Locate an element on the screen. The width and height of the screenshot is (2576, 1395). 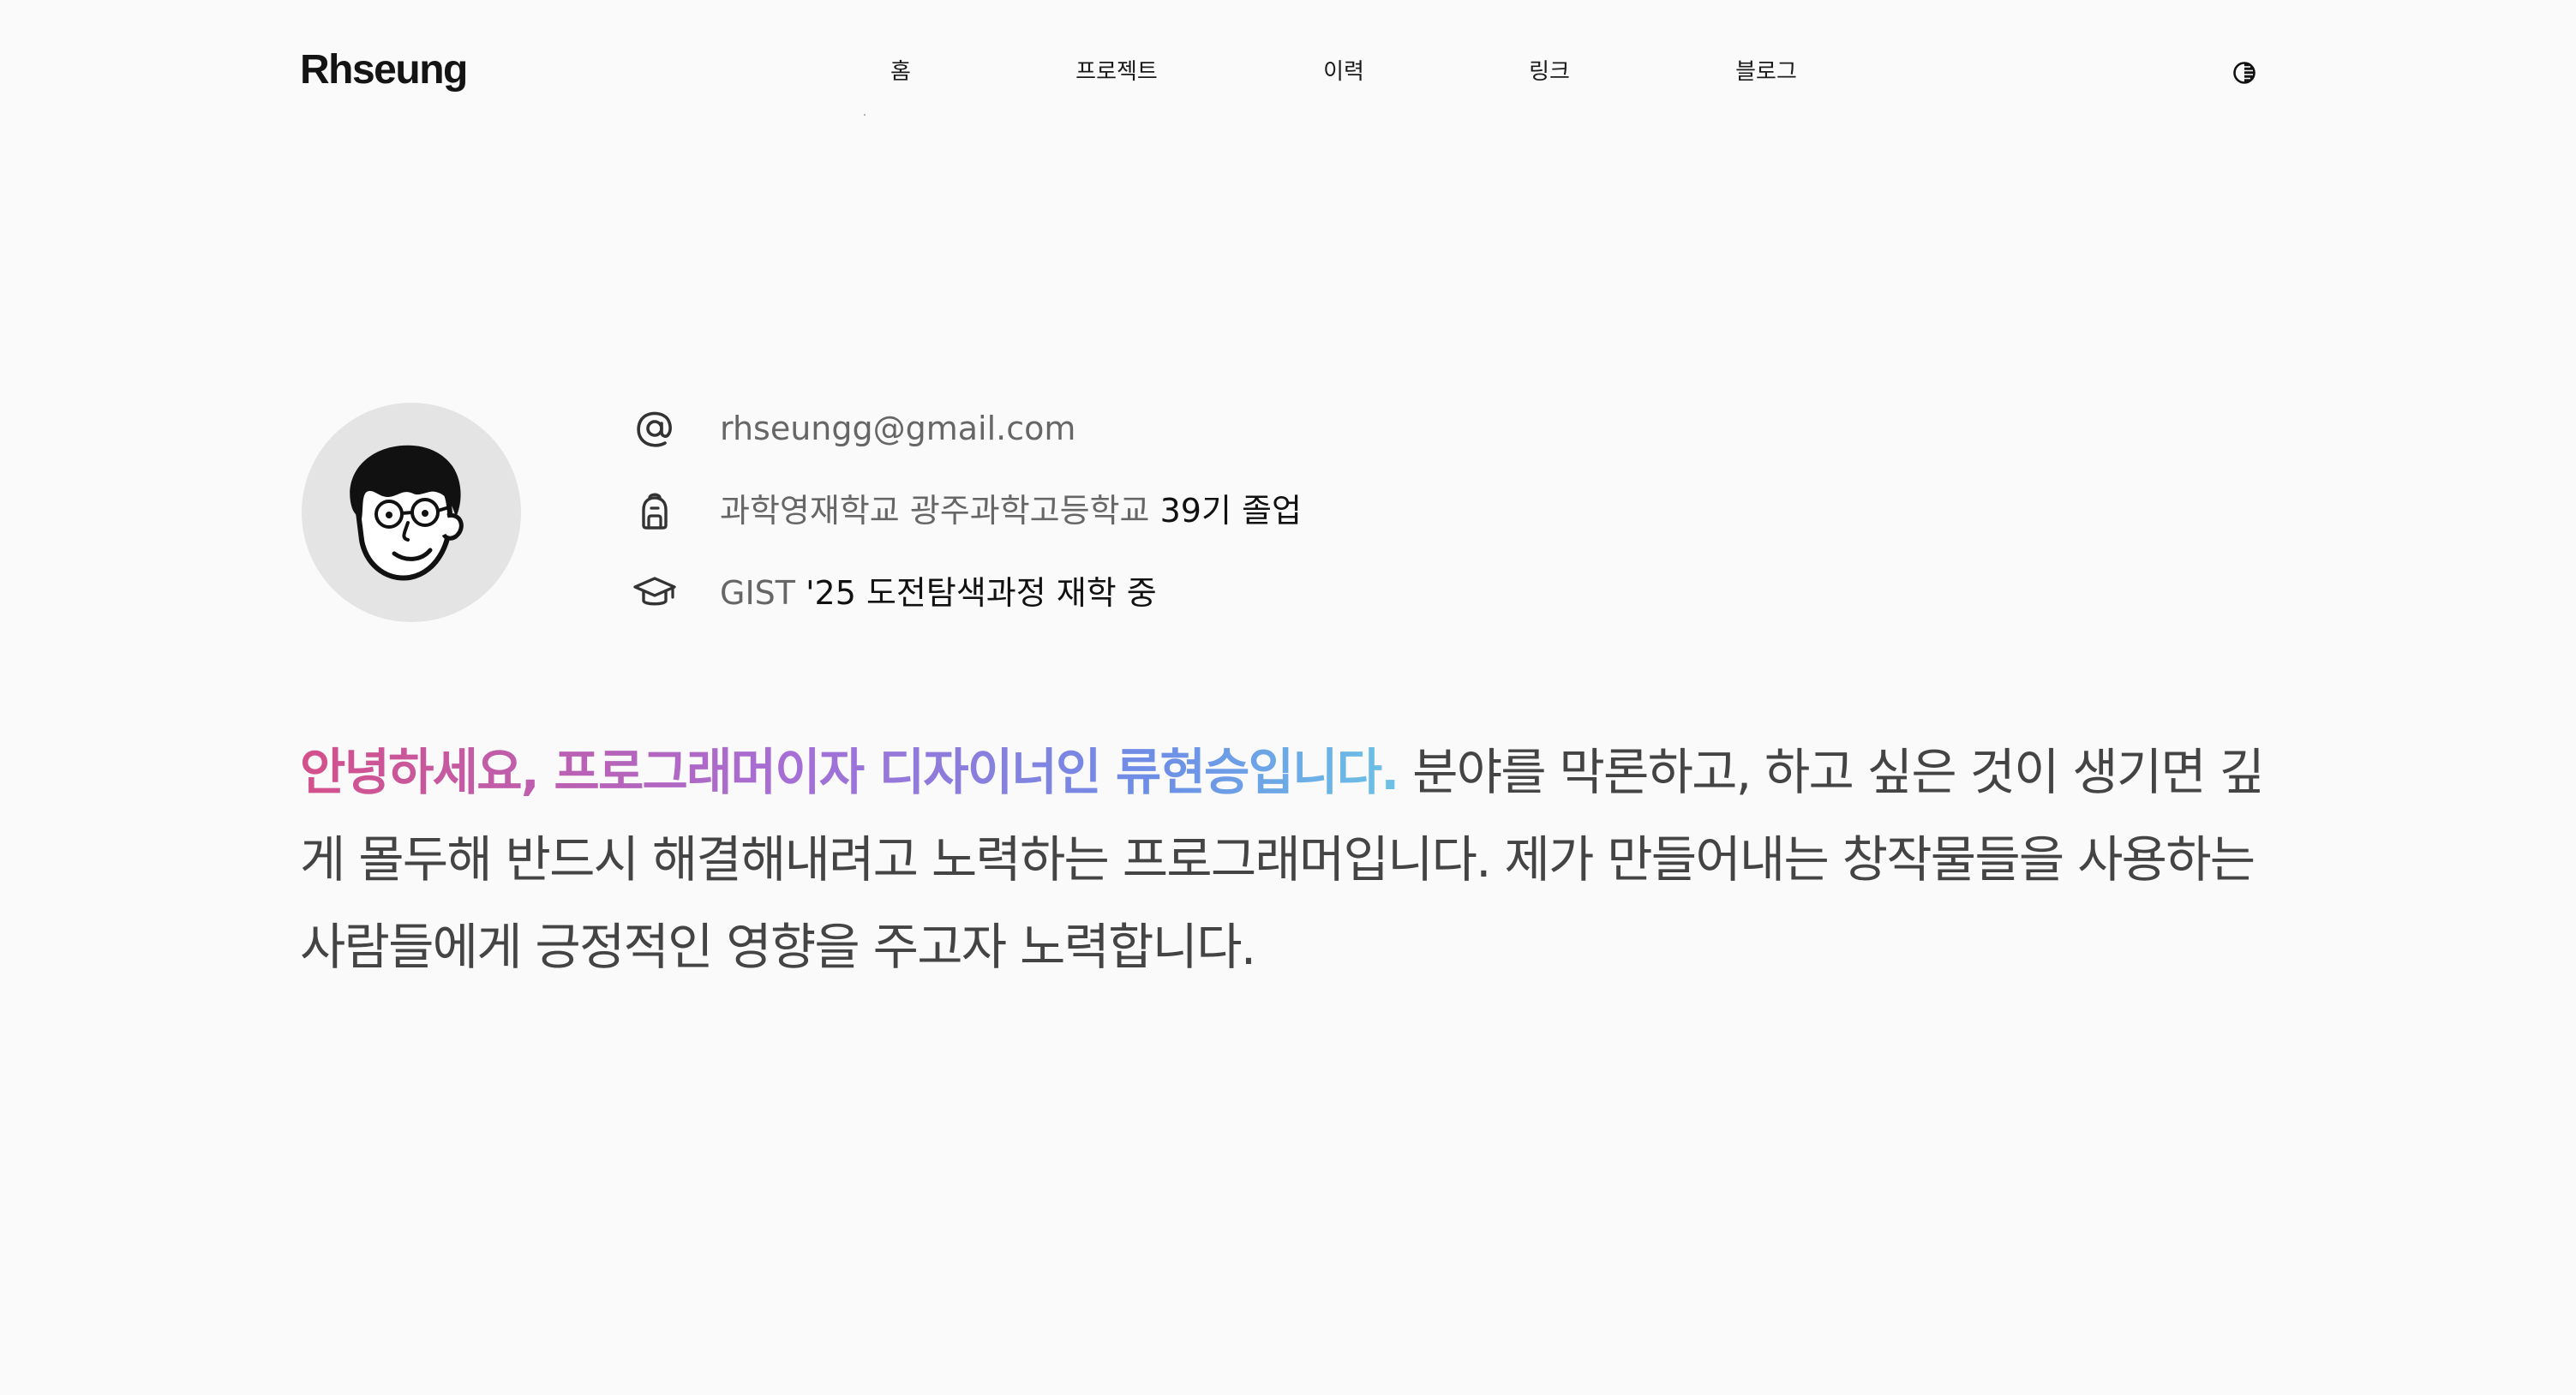
graduation-cap-icon is located at coordinates (654, 593).